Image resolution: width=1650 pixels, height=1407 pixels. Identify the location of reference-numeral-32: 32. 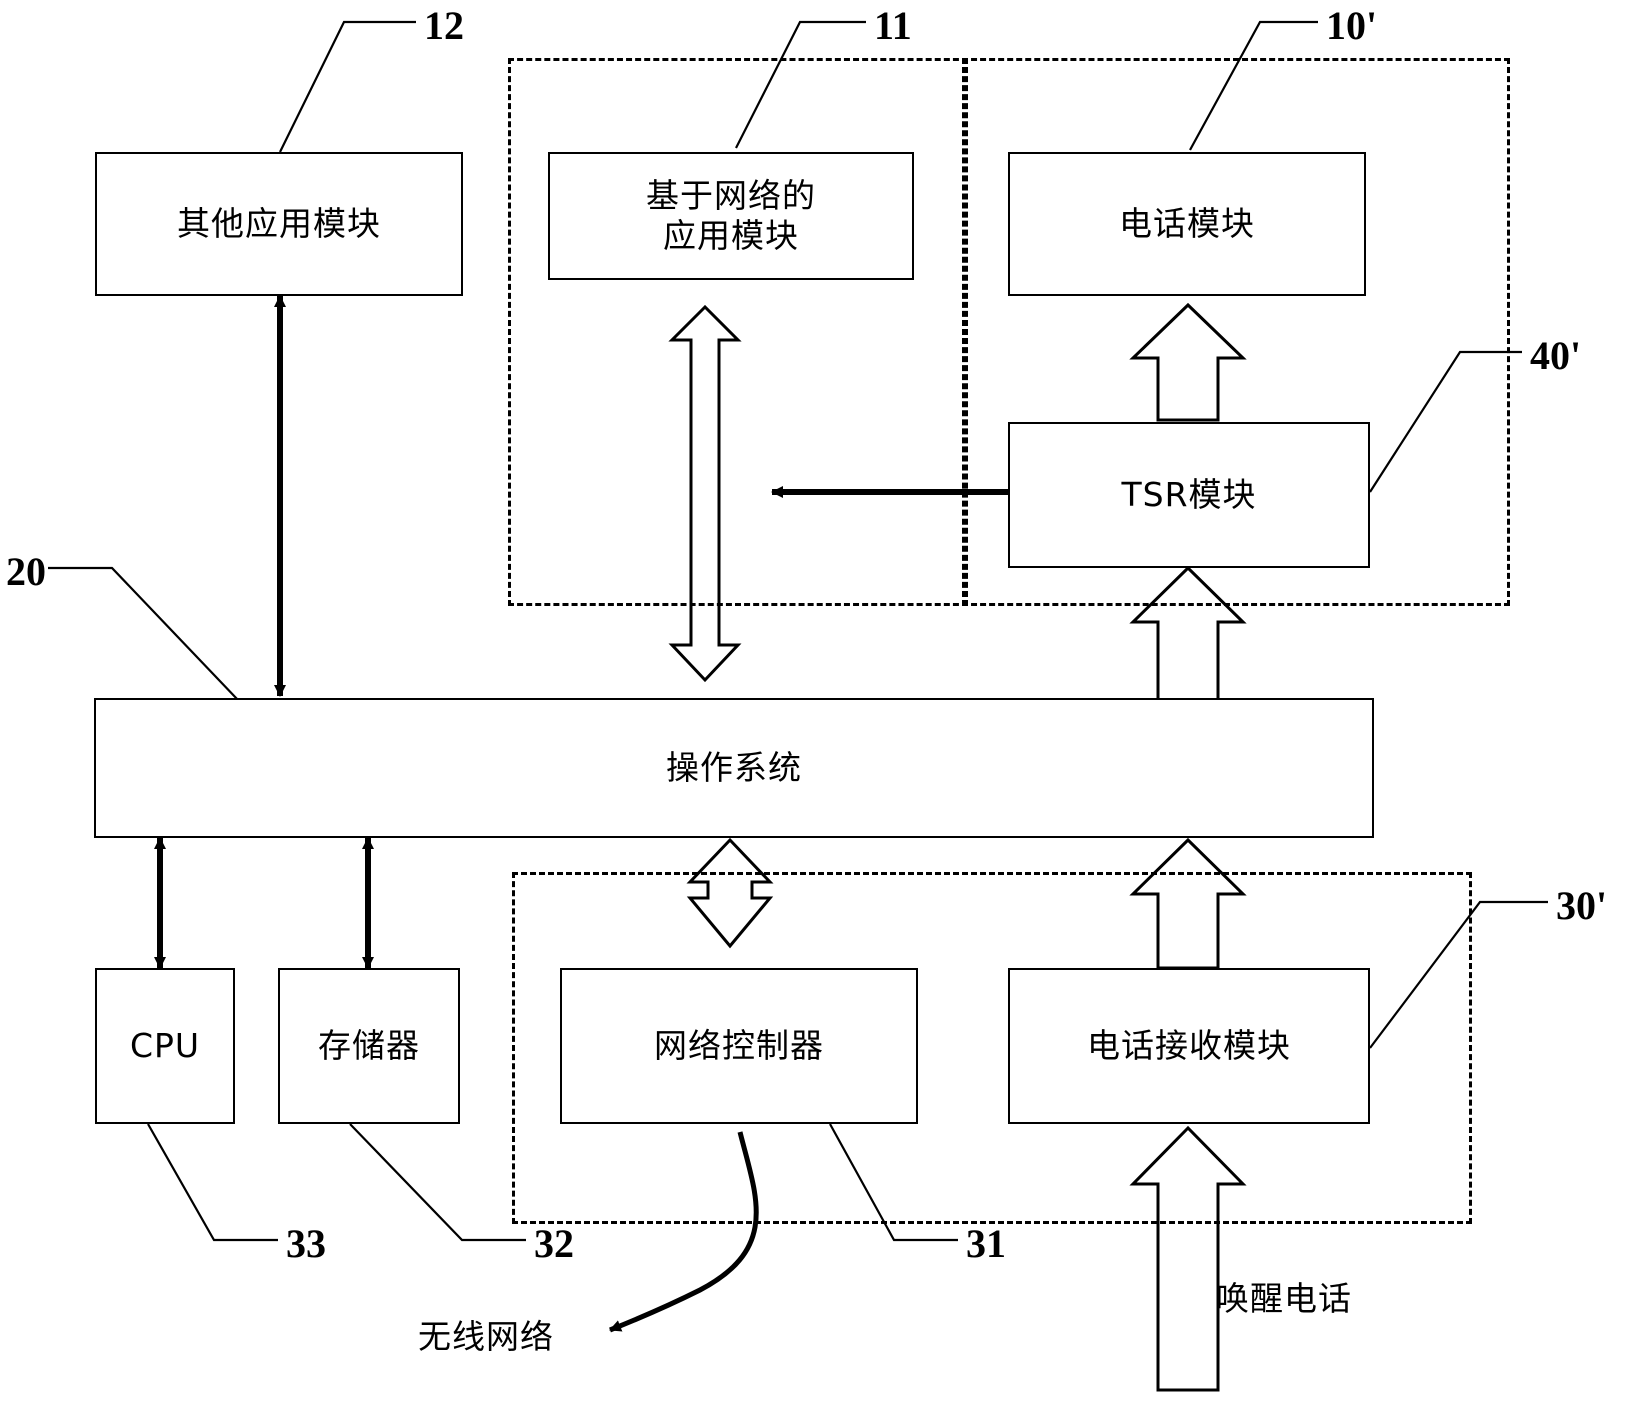
(554, 1243).